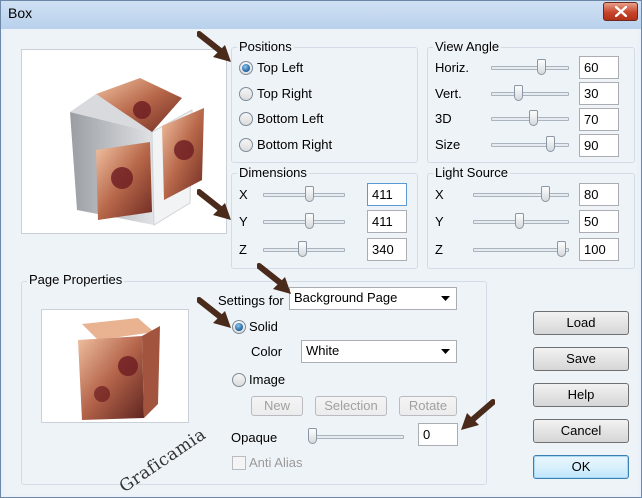  Describe the element at coordinates (309, 221) in the screenshot. I see `dim-y-slider-thumb` at that location.